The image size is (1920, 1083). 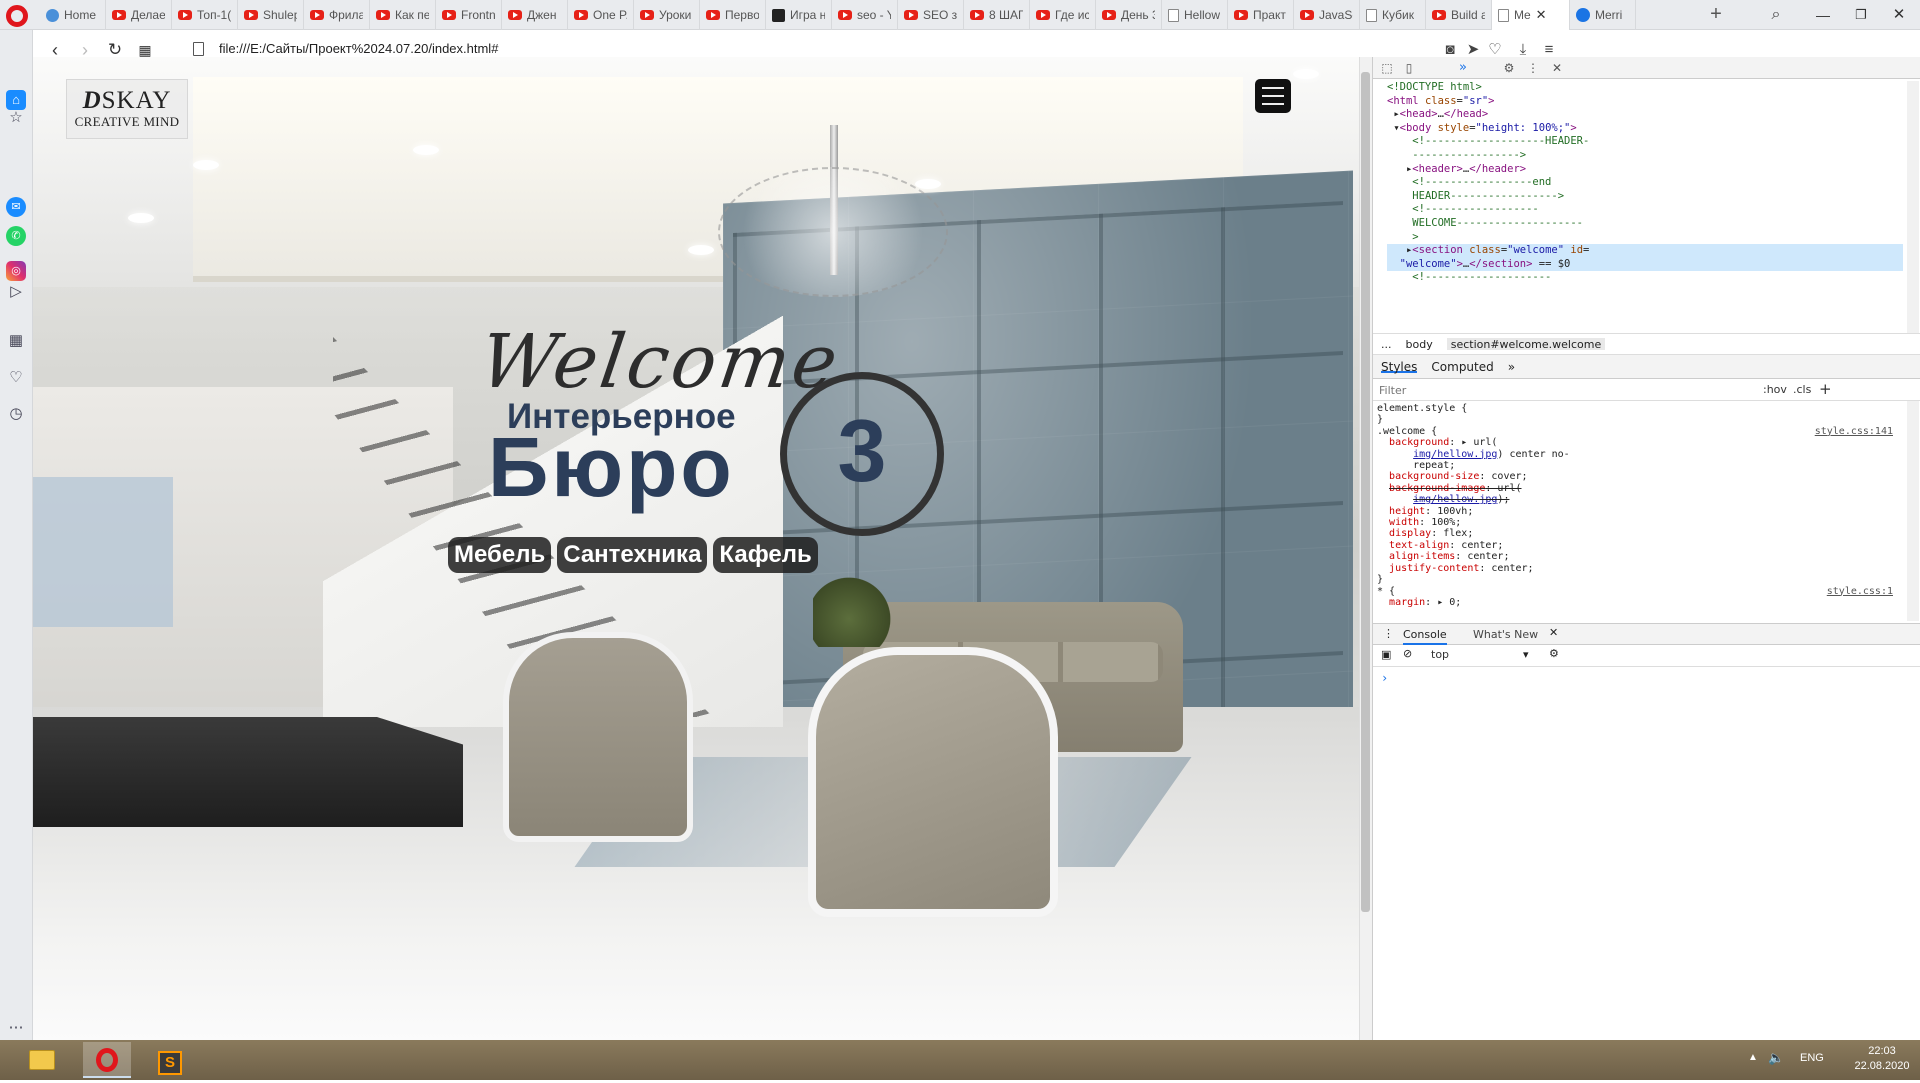 I want to click on browser-tab: SEO за, so click(x=931, y=15).